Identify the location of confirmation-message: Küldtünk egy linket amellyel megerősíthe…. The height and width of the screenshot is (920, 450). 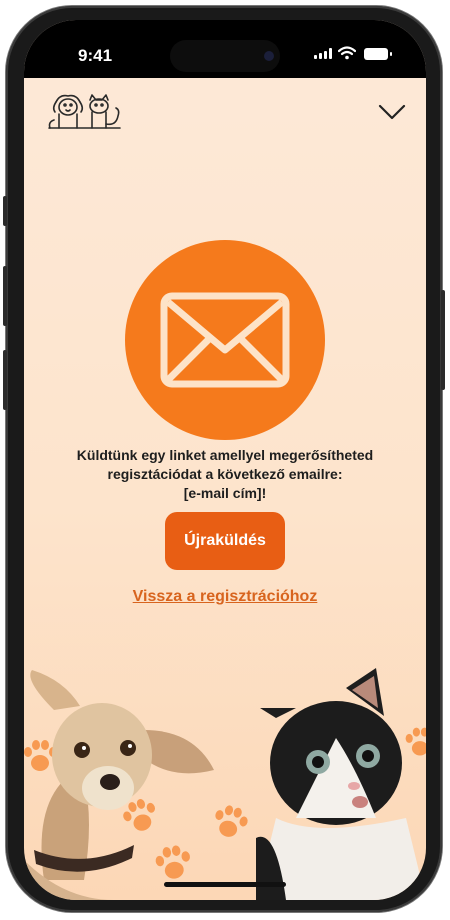
(225, 474).